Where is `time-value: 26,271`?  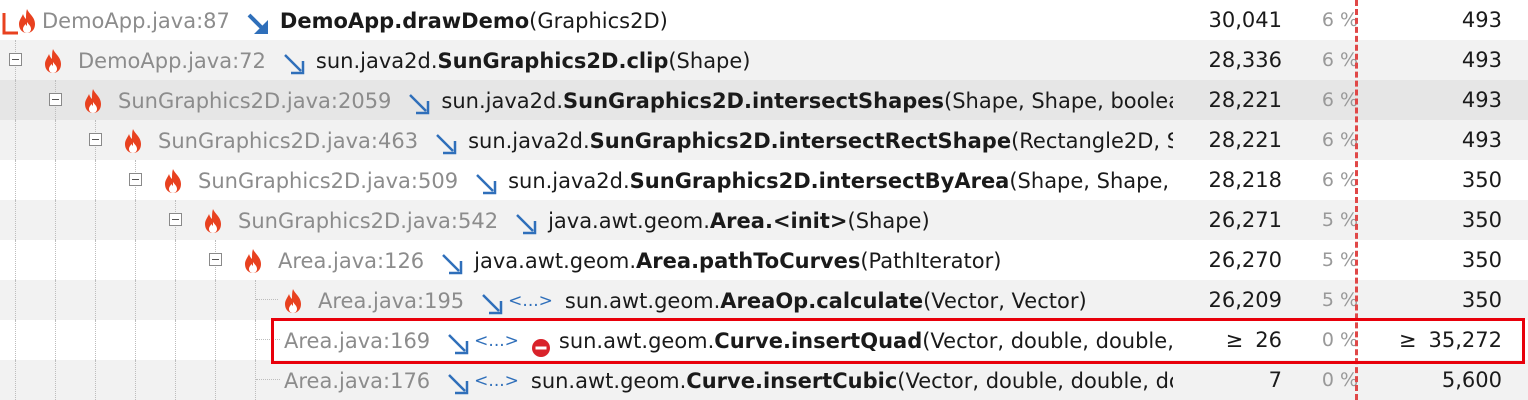
time-value: 26,271 is located at coordinates (1245, 220).